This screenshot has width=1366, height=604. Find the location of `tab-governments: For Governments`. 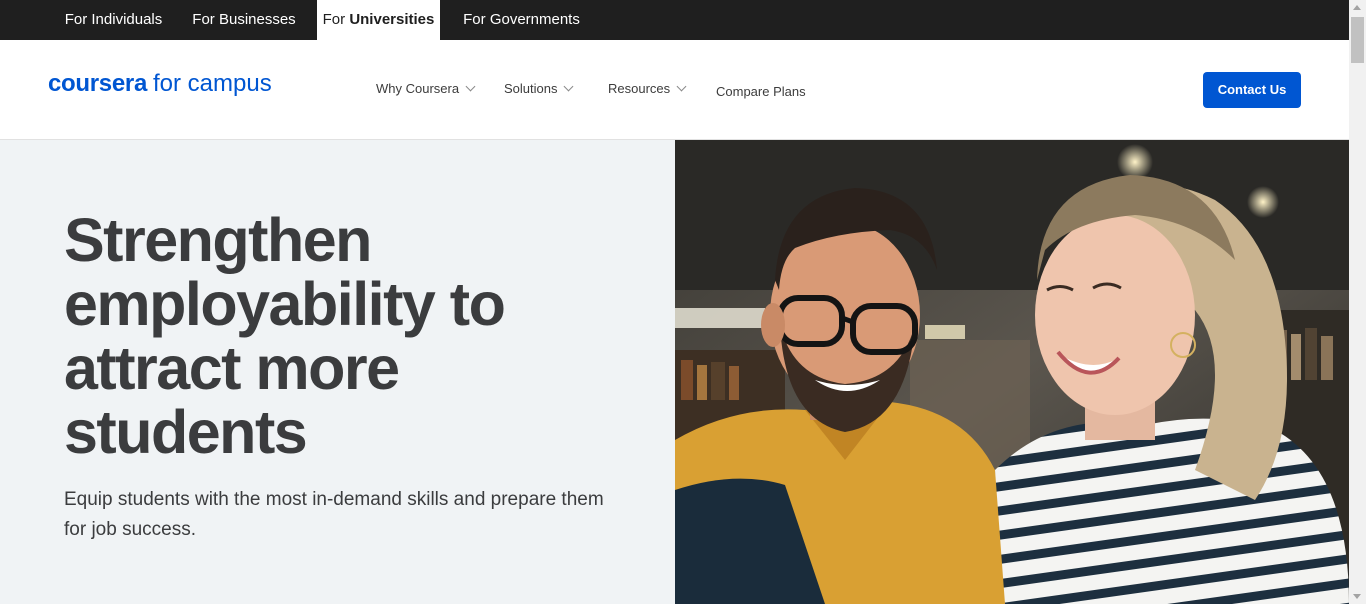

tab-governments: For Governments is located at coordinates (521, 20).